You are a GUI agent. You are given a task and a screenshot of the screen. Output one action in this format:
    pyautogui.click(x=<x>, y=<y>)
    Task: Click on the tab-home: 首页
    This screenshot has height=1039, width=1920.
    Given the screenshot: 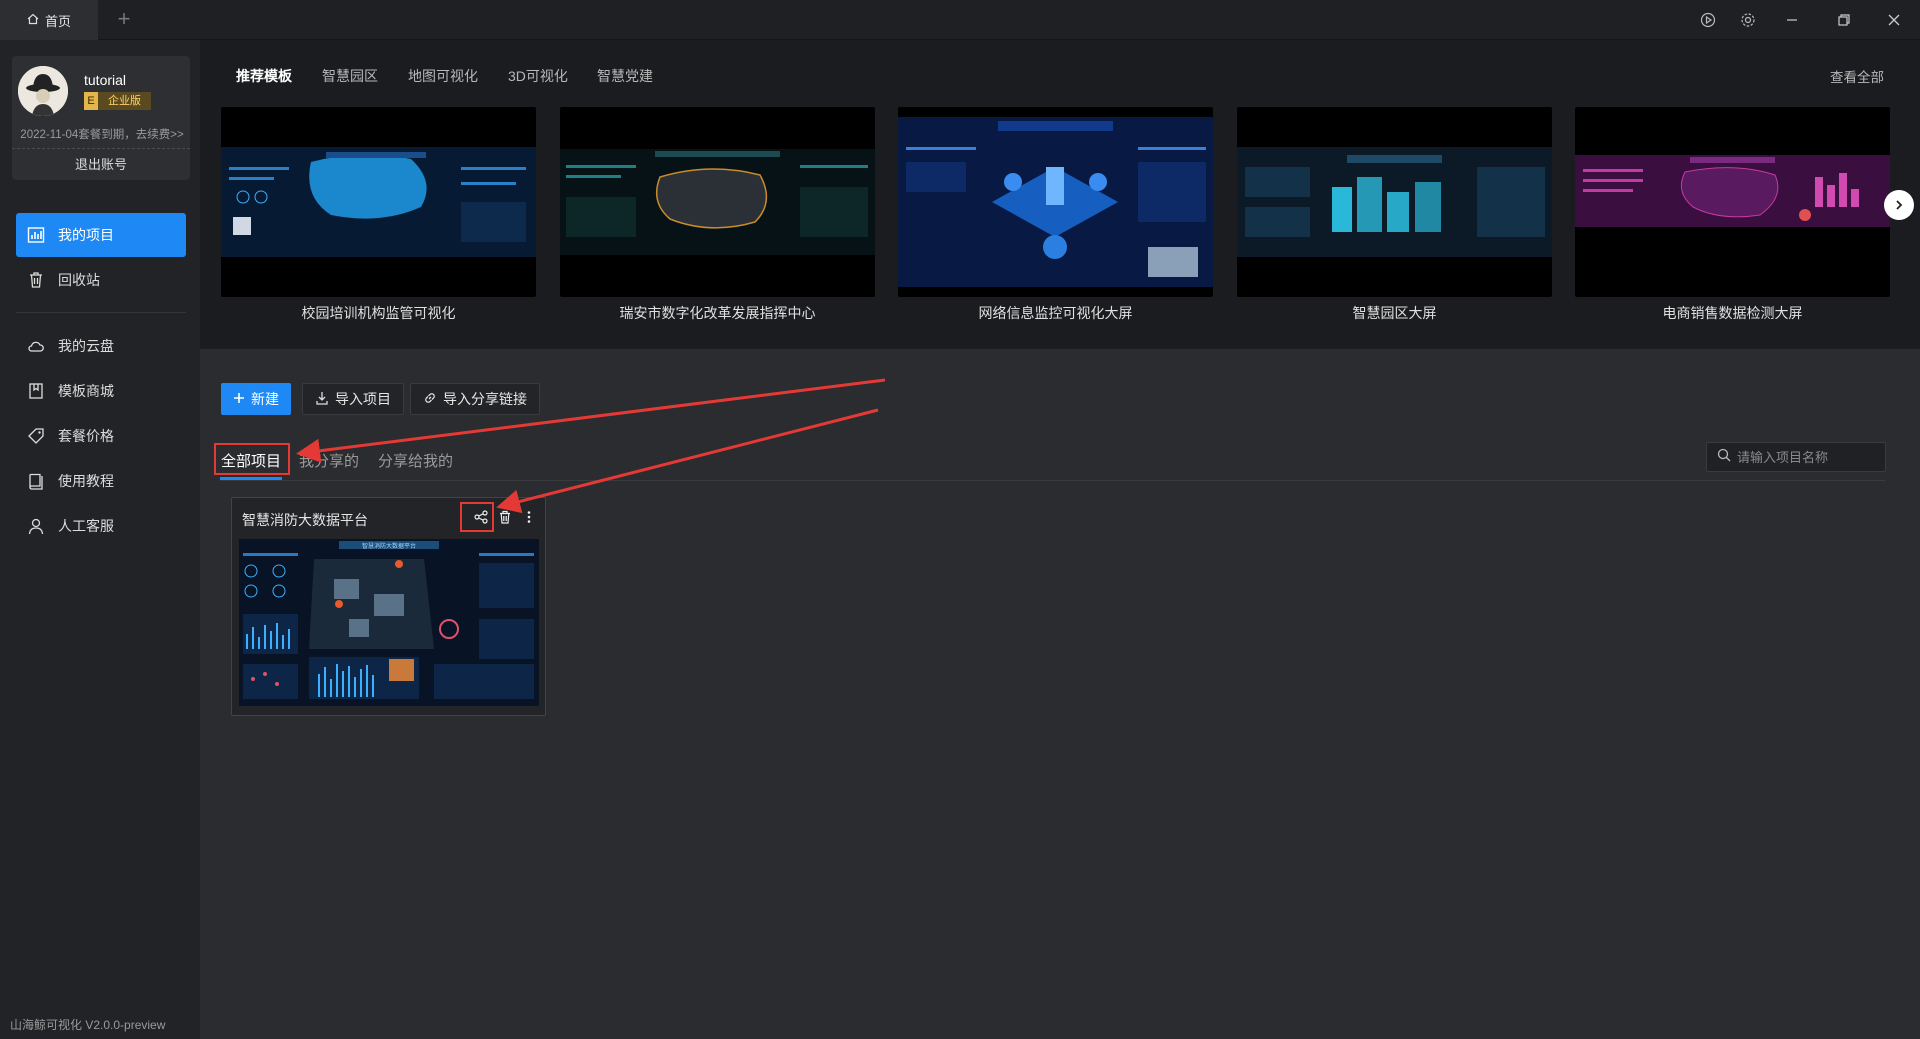 What is the action you would take?
    pyautogui.click(x=49, y=20)
    